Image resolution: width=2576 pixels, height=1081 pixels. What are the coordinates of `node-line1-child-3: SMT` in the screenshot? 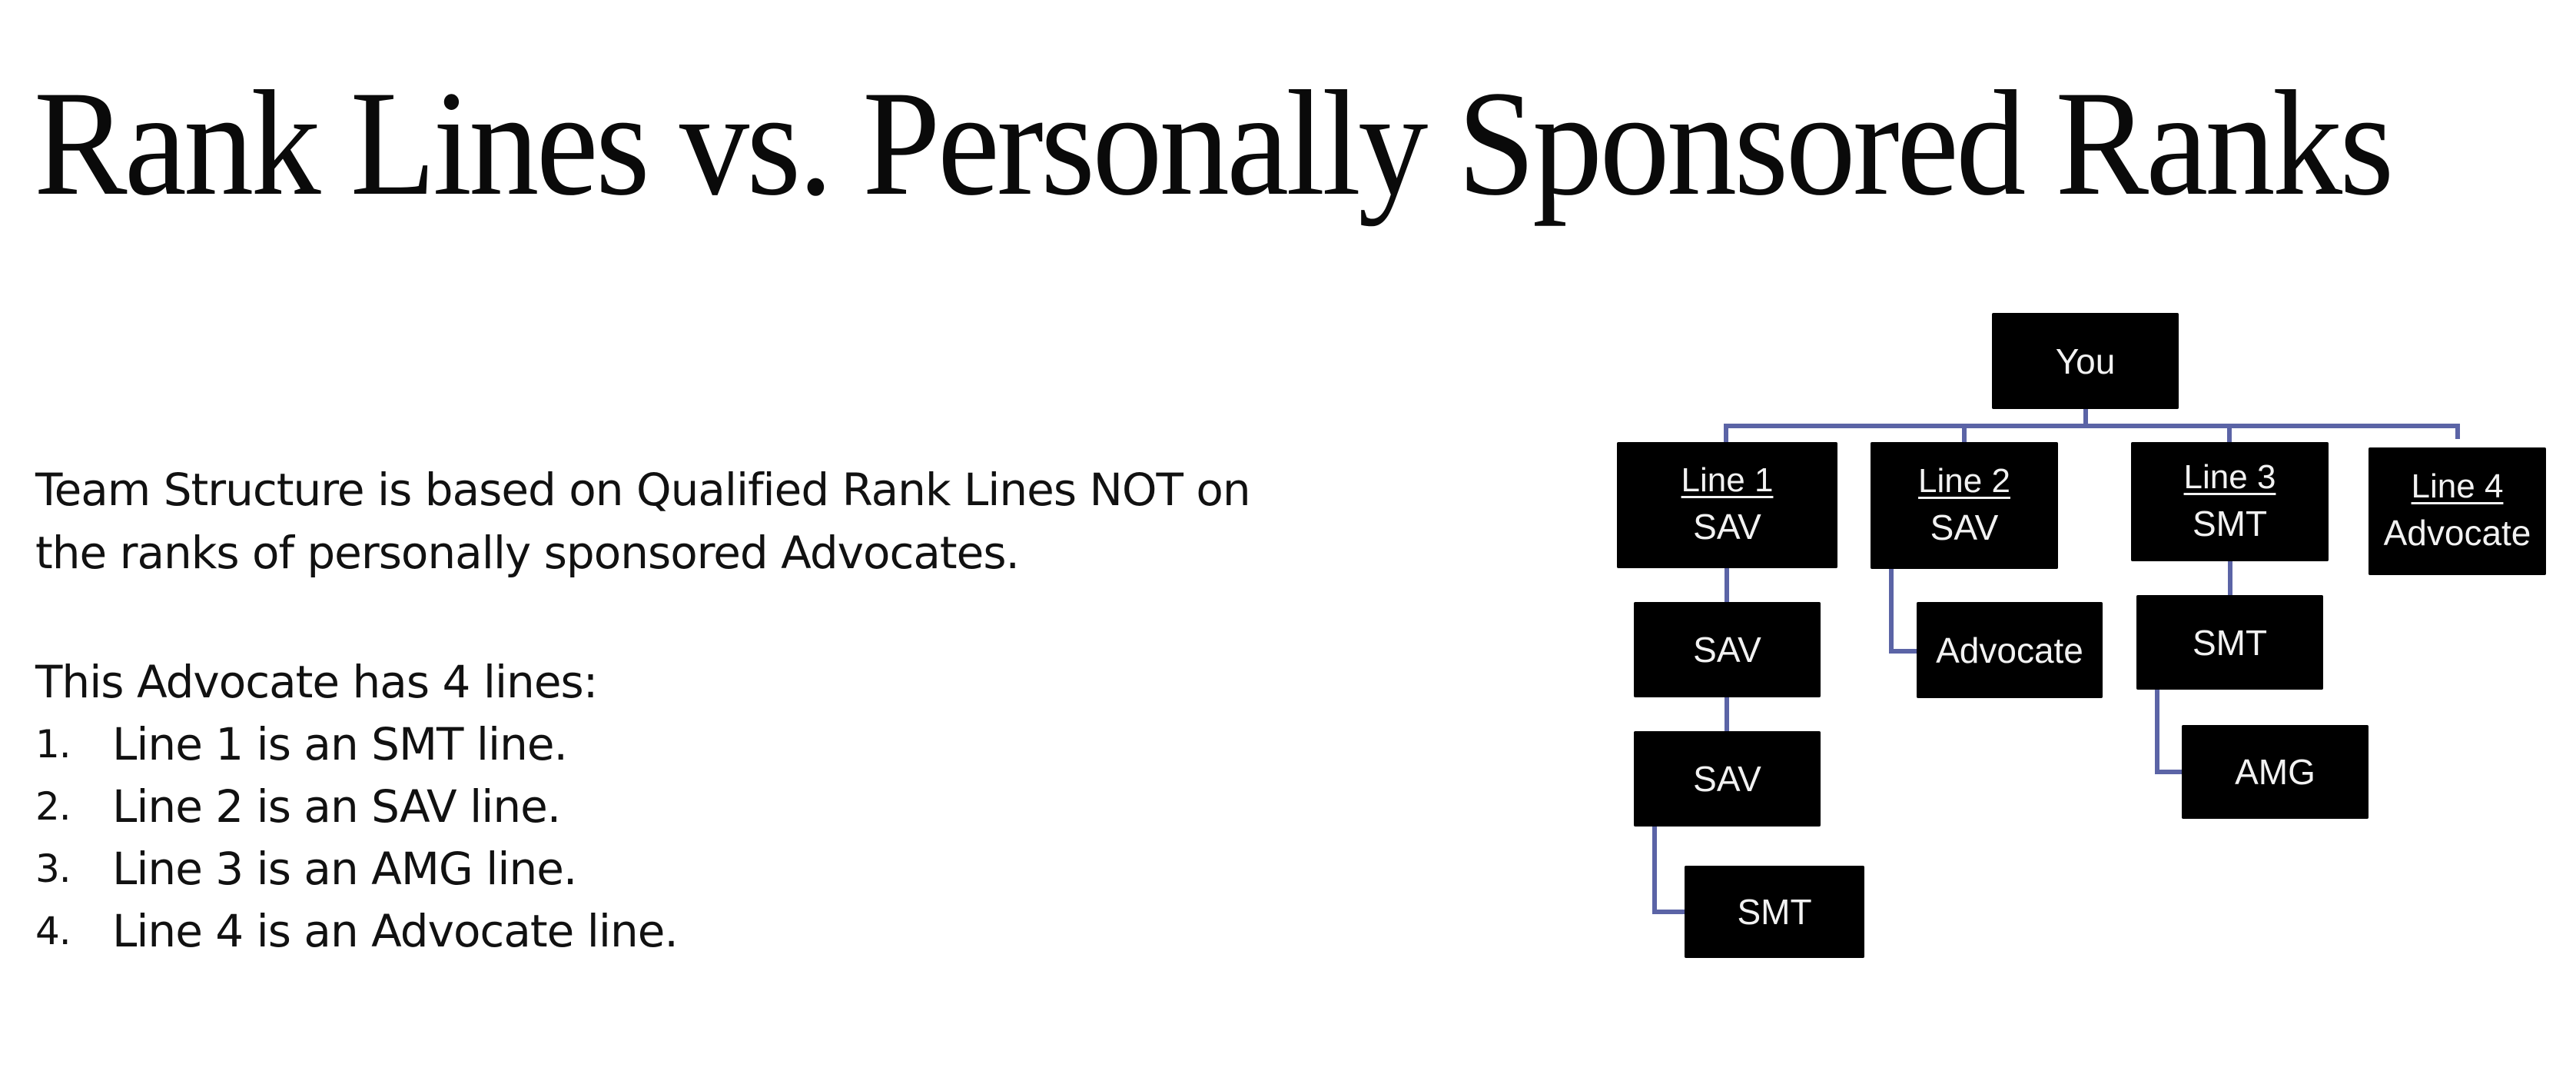 It's located at (1774, 912).